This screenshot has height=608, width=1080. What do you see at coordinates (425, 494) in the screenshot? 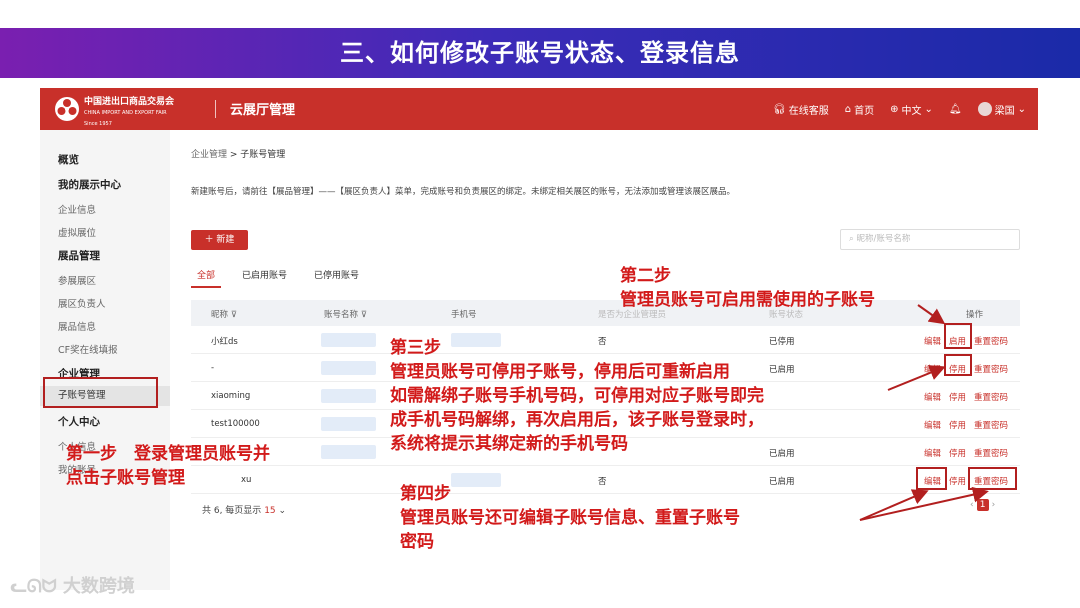
I see `step4-line1: 第四步` at bounding box center [425, 494].